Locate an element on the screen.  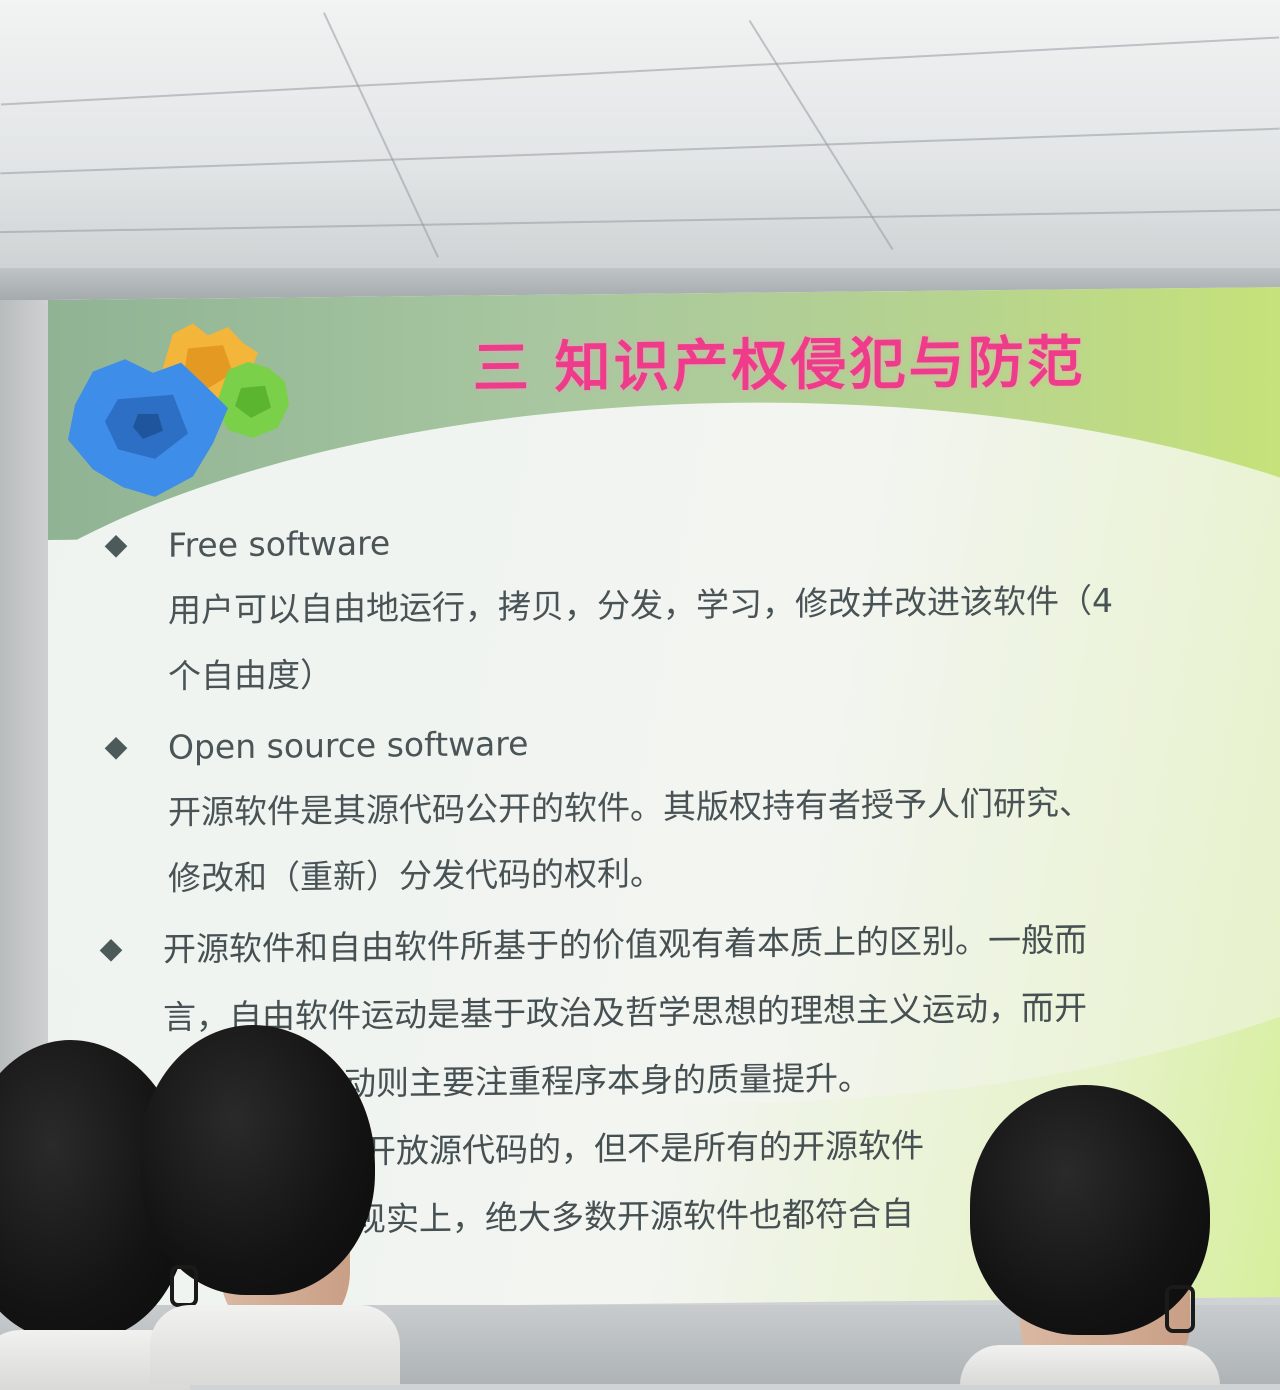
blue-gear-icon is located at coordinates (148, 431).